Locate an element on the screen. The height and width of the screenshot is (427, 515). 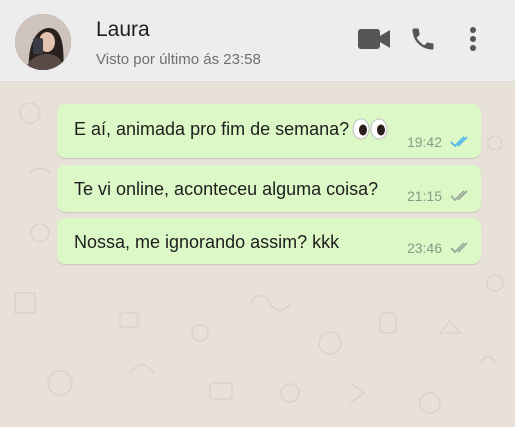
read-receipt-icon is located at coordinates (459, 142).